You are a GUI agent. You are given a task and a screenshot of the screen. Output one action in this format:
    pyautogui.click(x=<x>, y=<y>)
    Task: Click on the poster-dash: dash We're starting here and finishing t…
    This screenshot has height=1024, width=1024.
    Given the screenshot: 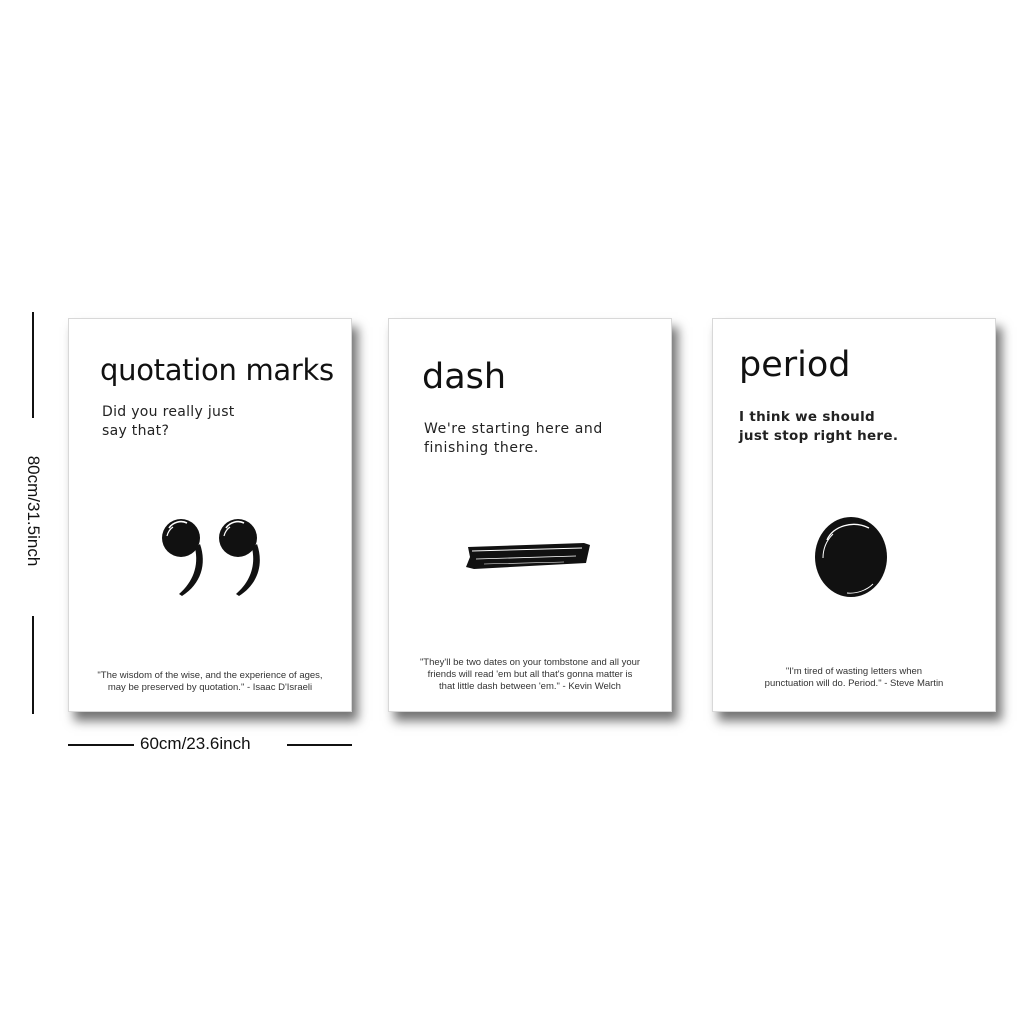 What is the action you would take?
    pyautogui.click(x=530, y=515)
    